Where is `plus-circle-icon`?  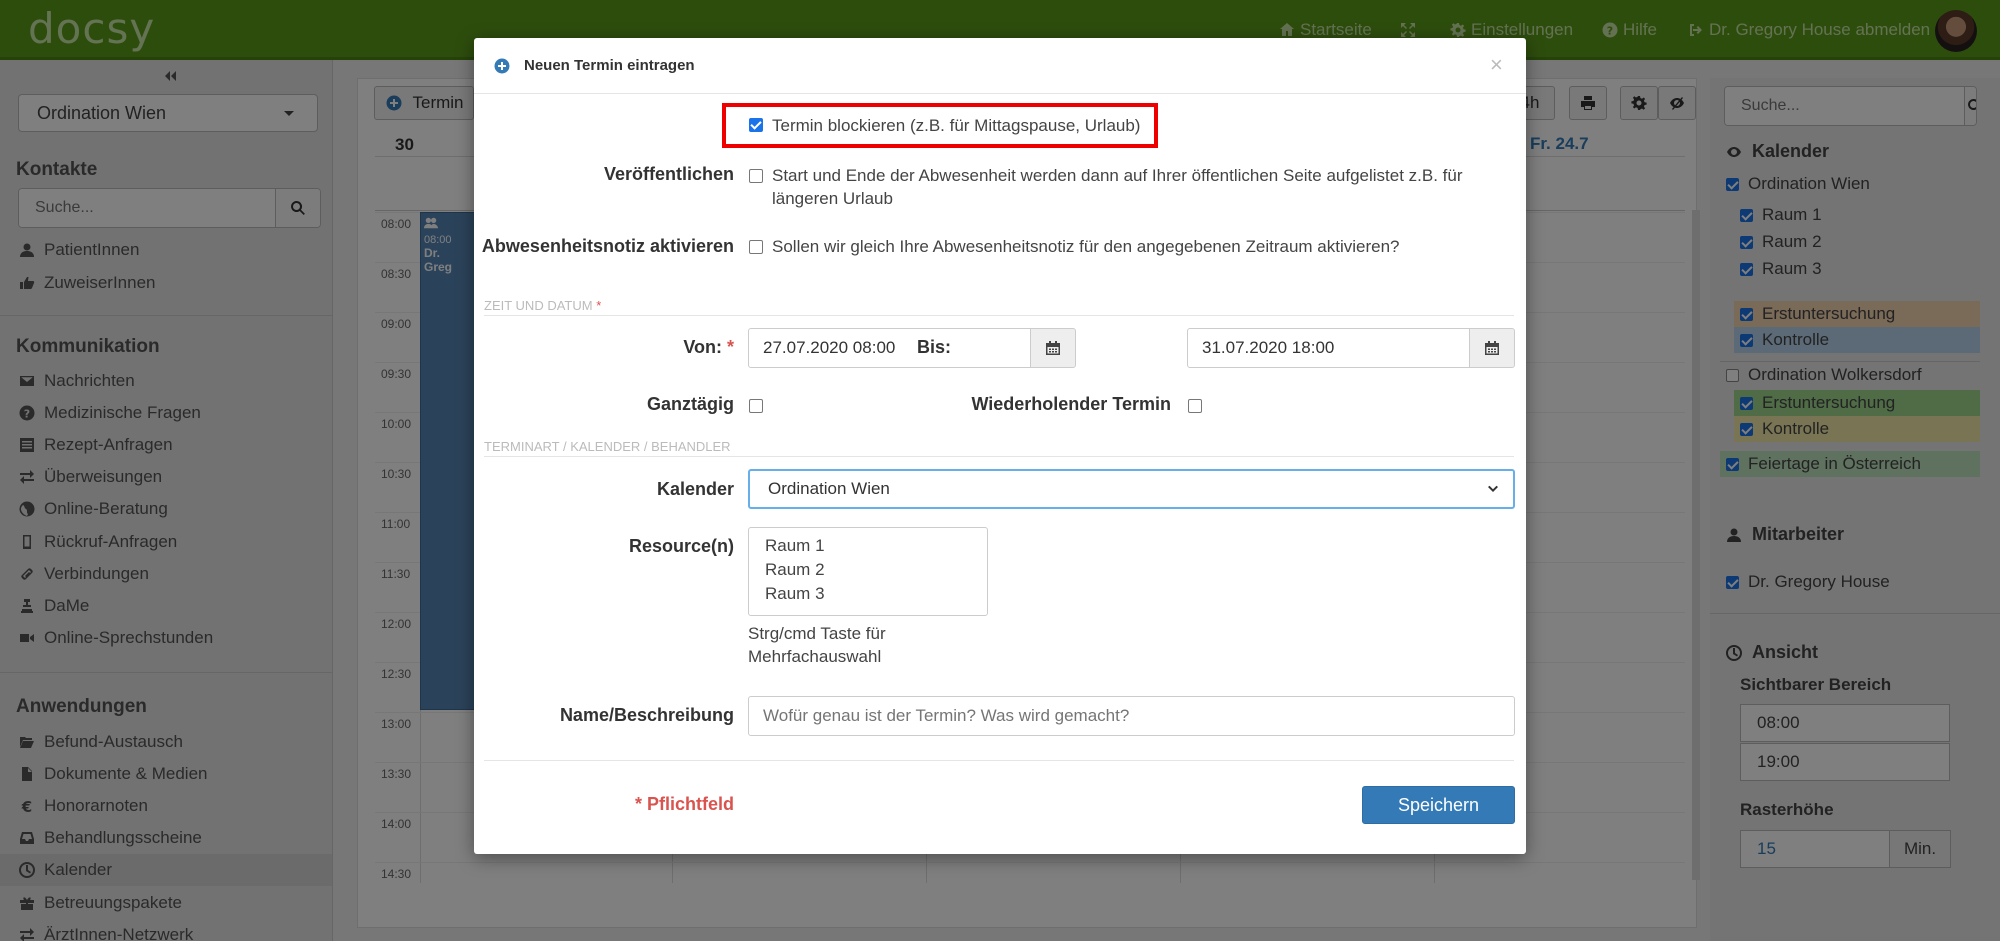
plus-circle-icon is located at coordinates (502, 66).